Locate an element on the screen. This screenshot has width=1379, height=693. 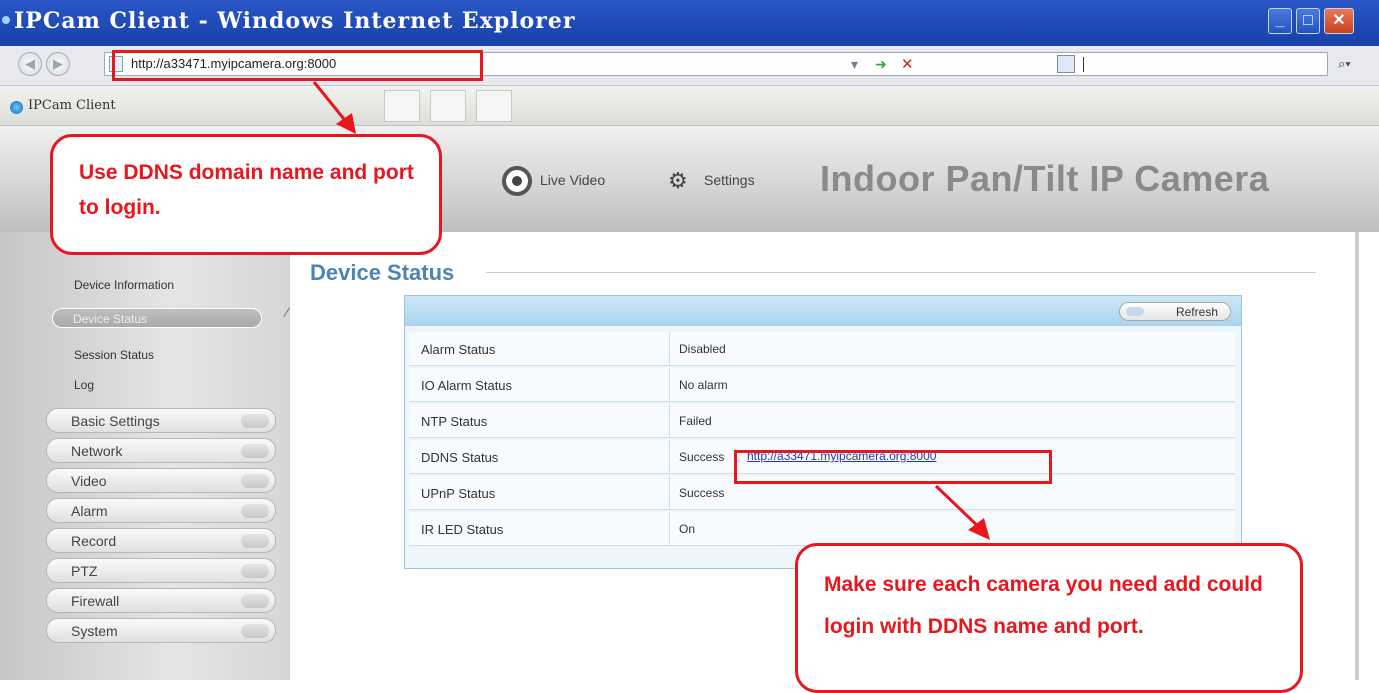
url-highlight-box is located at coordinates (297, 65).